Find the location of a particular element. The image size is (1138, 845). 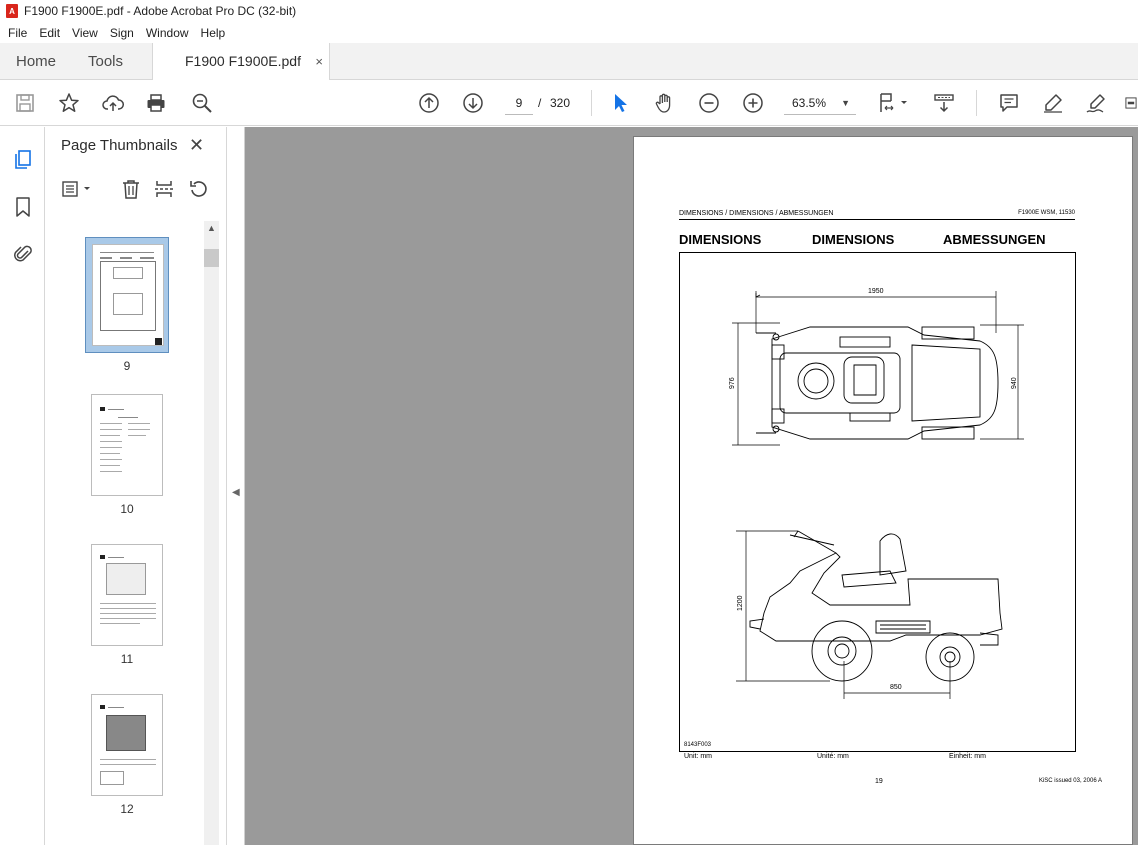

heading-fr: DIMENSIONS is located at coordinates (853, 239).